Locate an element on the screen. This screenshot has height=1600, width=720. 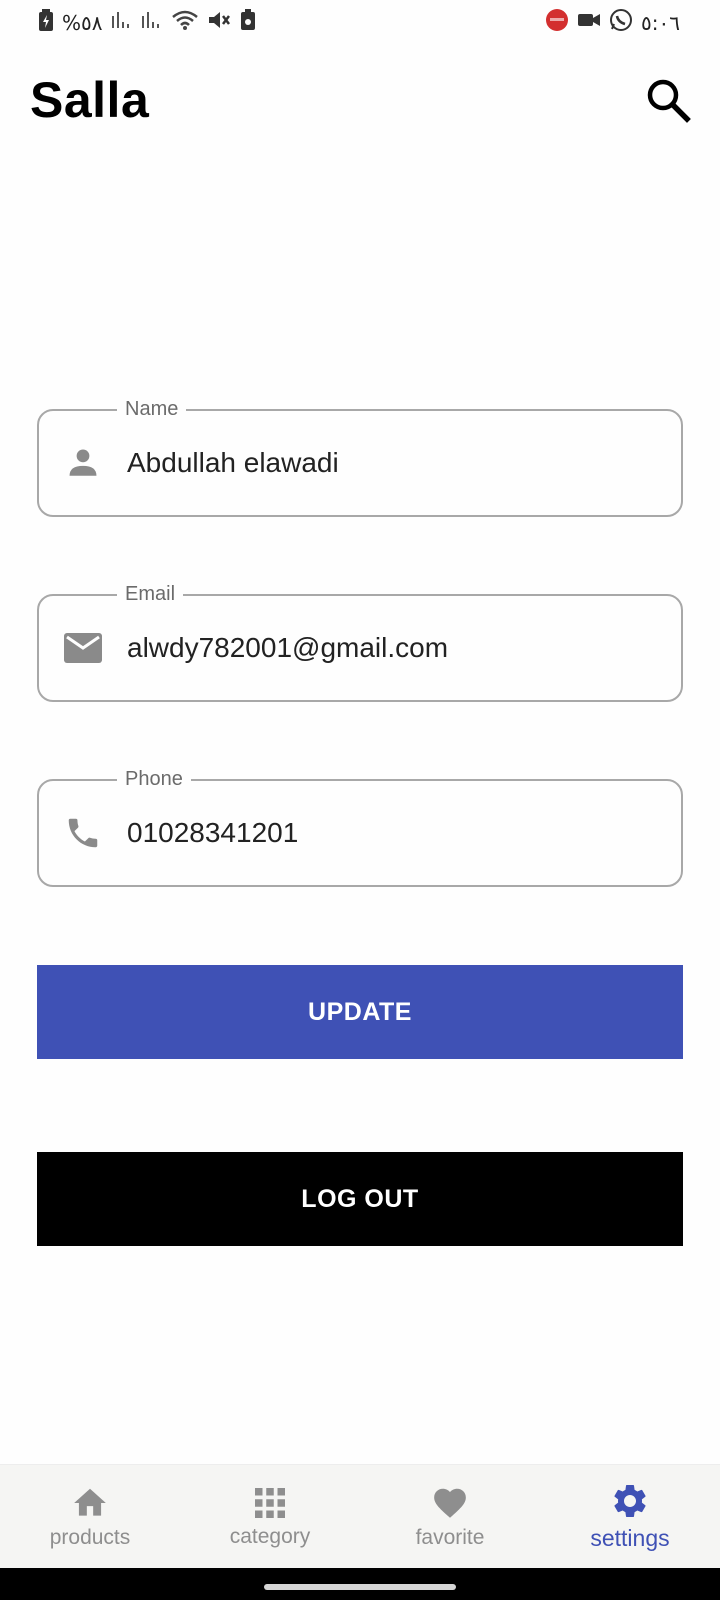
phone-field: Phone 01028341201 is located at coordinates (360, 825).